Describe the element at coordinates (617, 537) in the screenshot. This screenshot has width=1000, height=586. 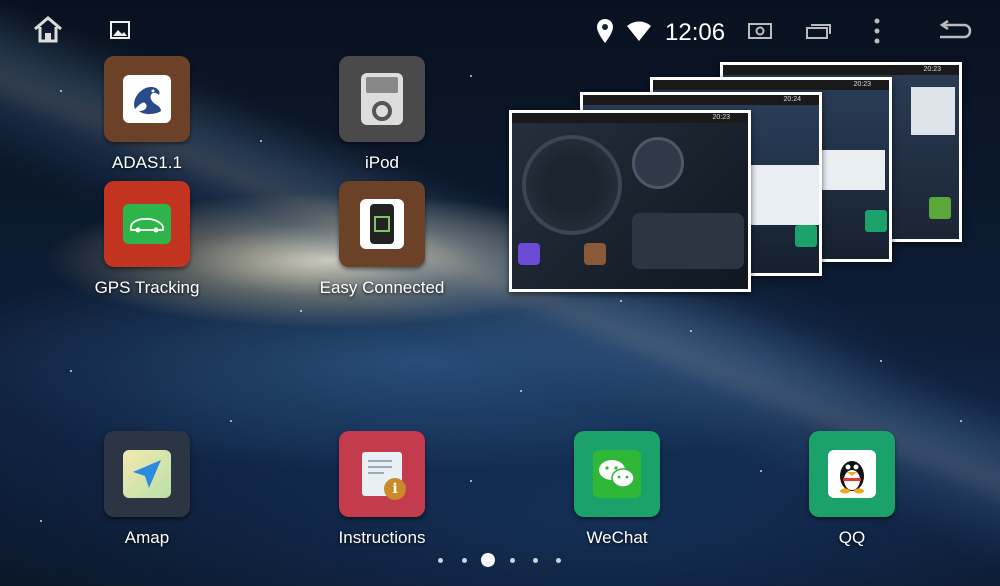
I see `app-label: WeChat` at that location.